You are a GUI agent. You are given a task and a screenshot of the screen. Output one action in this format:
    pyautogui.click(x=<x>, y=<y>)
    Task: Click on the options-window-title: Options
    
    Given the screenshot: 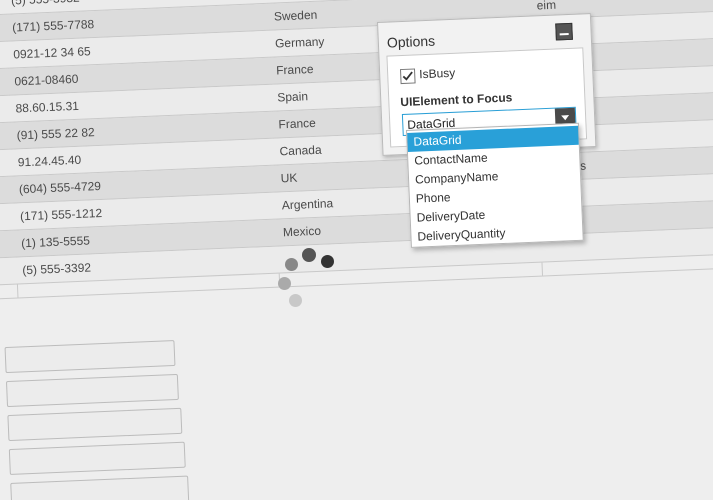 What is the action you would take?
    pyautogui.click(x=411, y=41)
    